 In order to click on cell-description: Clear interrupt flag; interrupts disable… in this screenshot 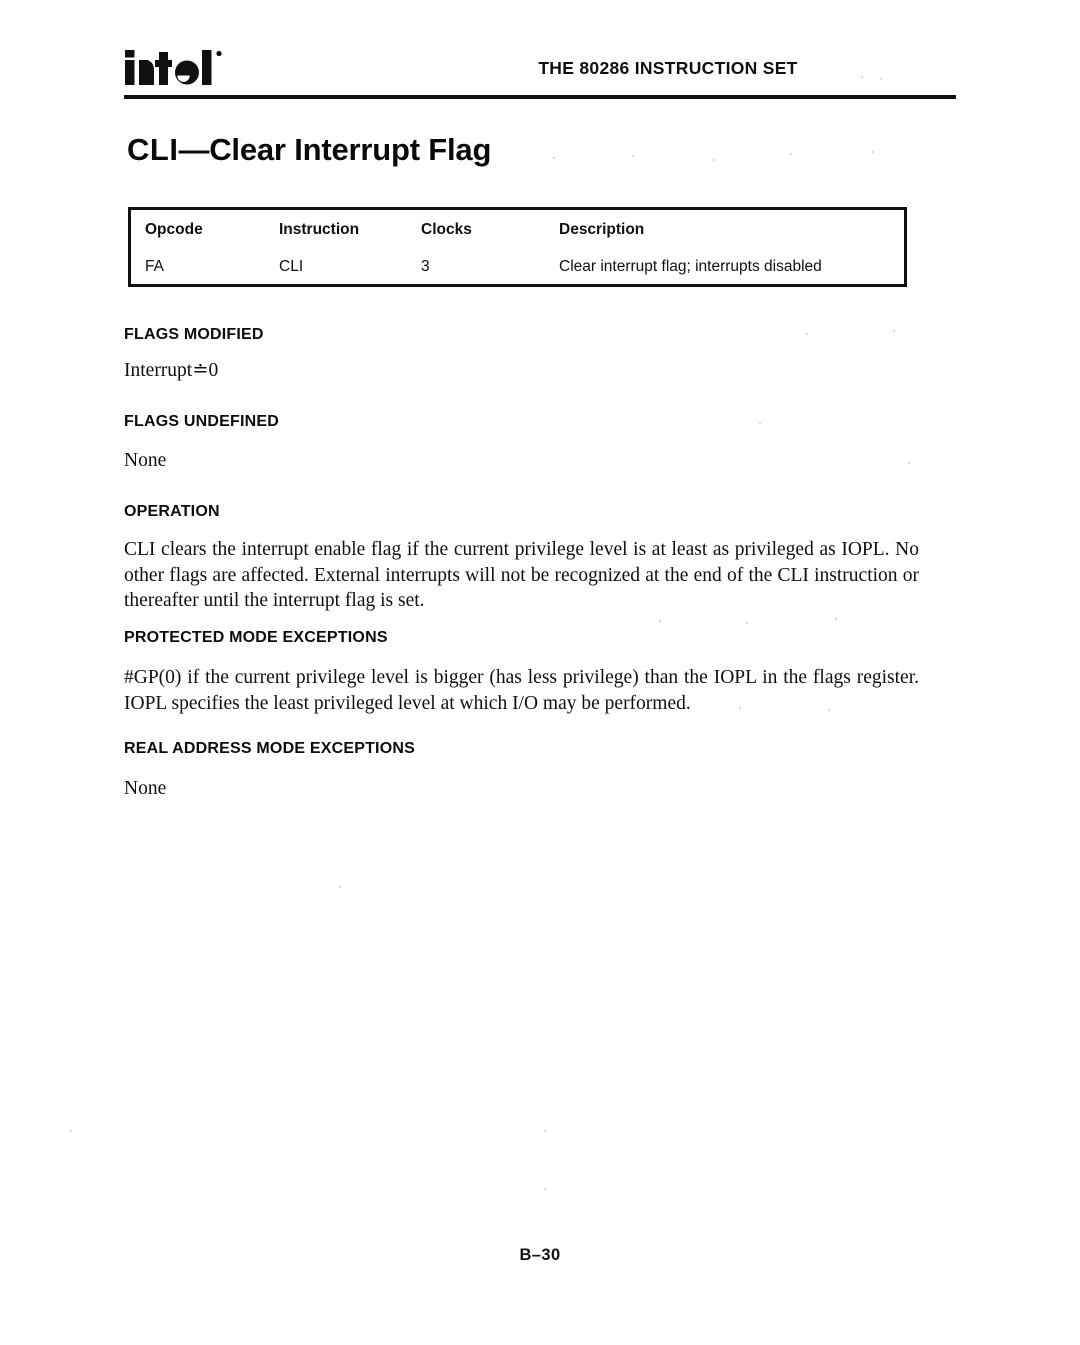, I will do `click(690, 266)`.